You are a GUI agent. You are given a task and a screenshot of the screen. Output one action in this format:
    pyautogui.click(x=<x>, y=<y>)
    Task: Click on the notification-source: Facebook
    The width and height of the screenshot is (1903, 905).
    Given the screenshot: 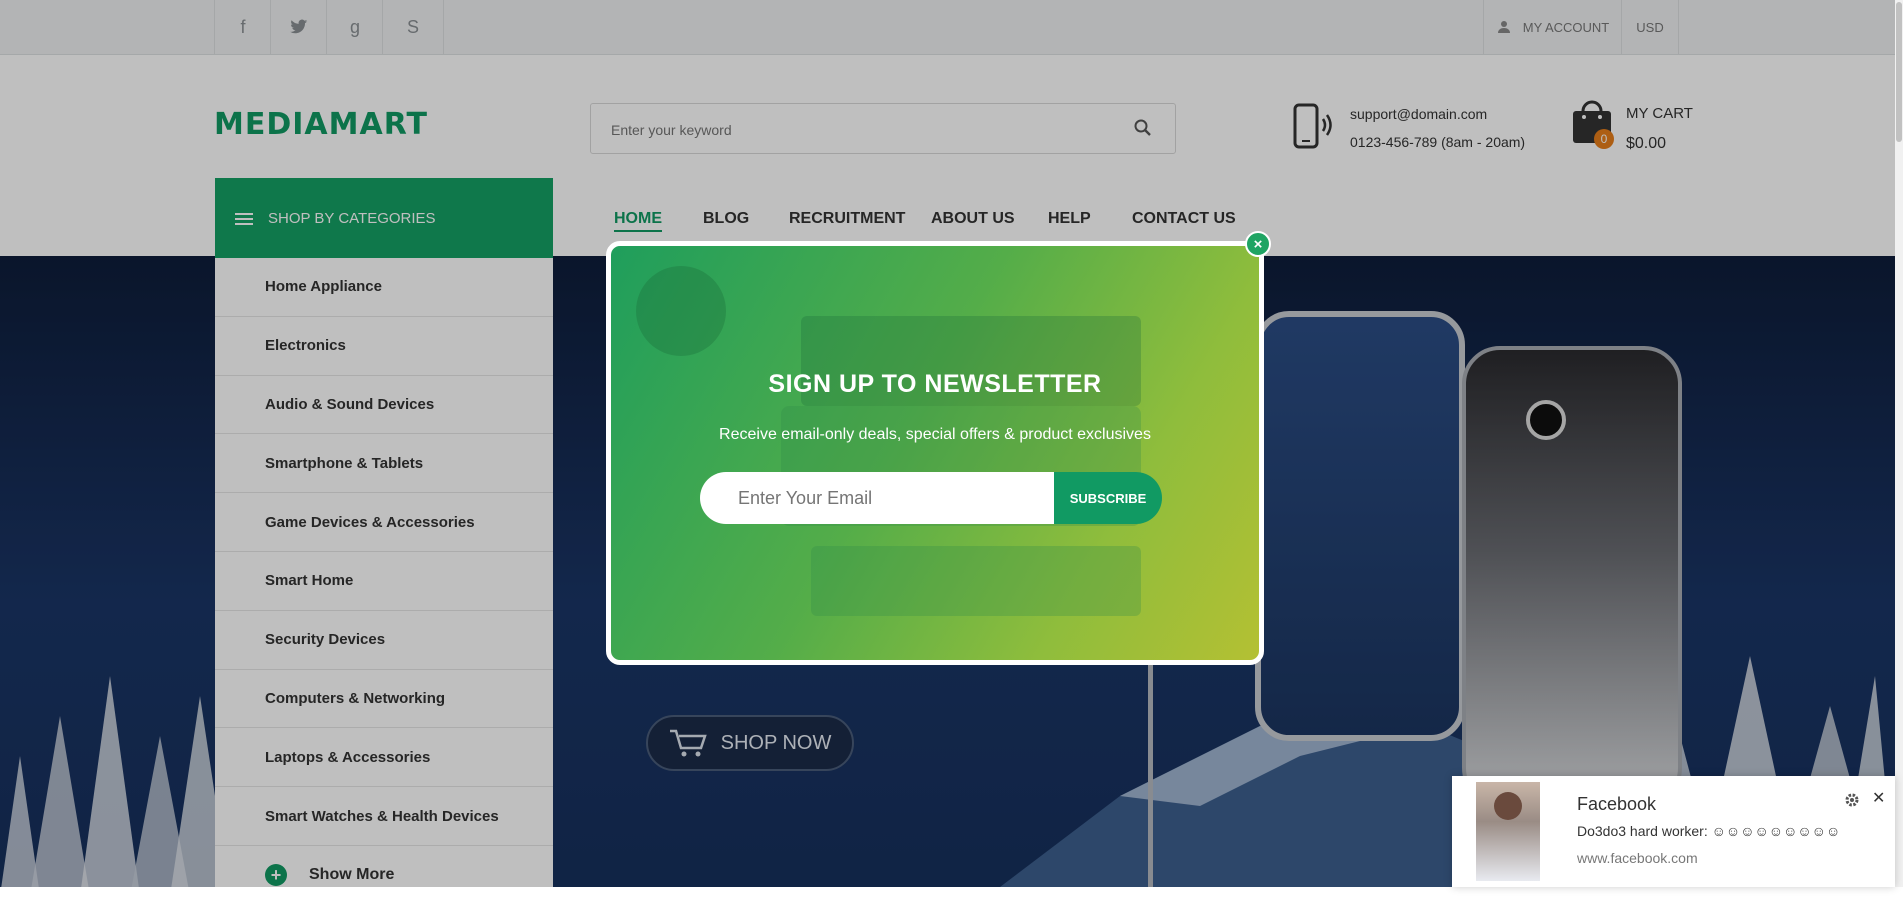 What is the action you would take?
    pyautogui.click(x=1617, y=804)
    